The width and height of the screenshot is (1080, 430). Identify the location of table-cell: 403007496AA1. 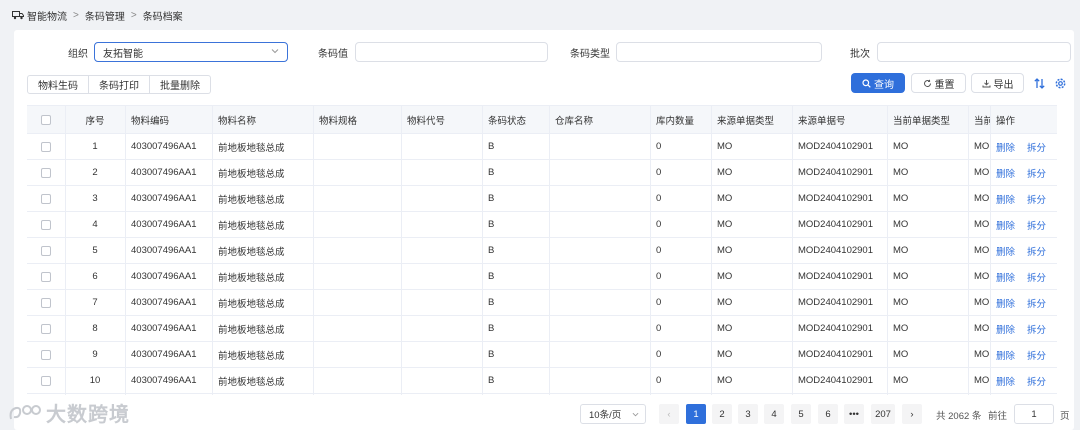
(164, 146).